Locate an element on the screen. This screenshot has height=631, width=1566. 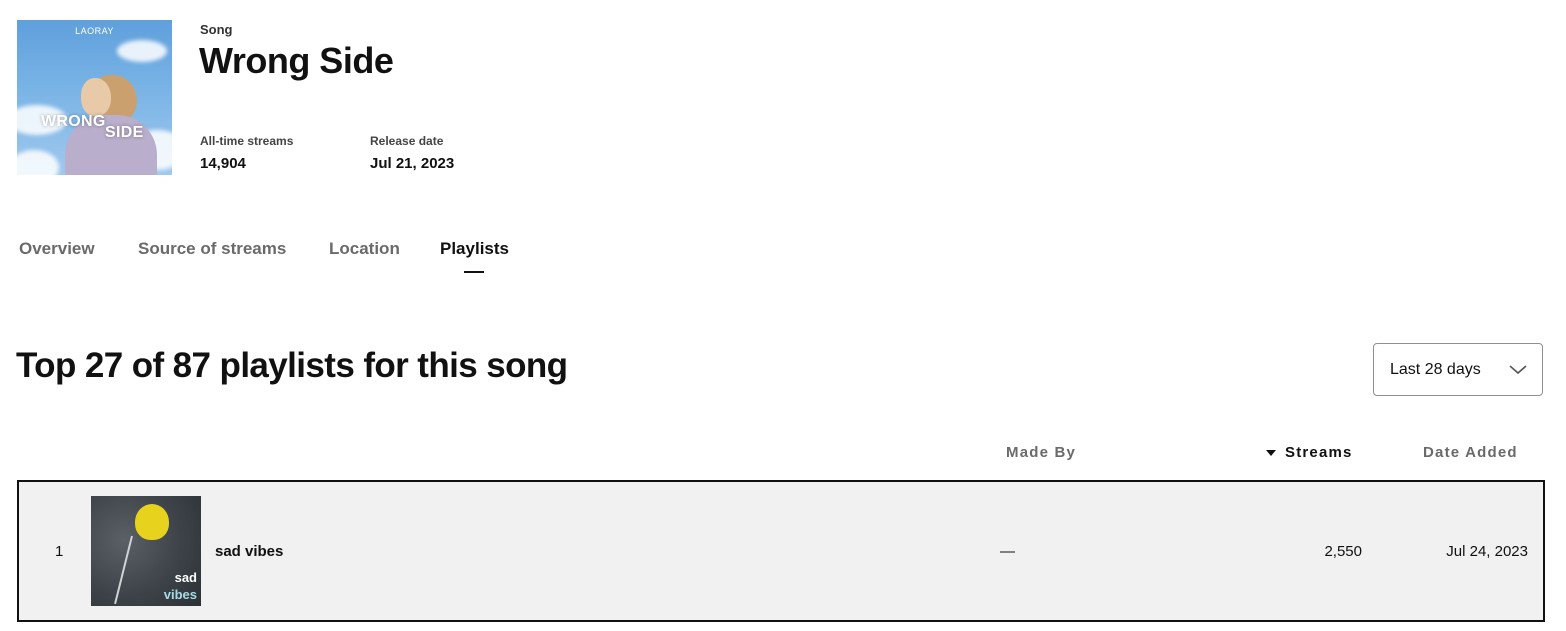
section-title: Top 27 of 87 playlists for this song is located at coordinates (292, 365).